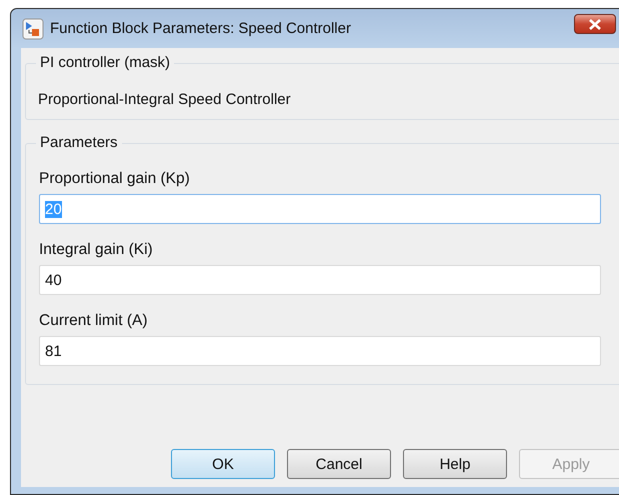 The width and height of the screenshot is (619, 495). I want to click on input-field: 40, so click(320, 280).